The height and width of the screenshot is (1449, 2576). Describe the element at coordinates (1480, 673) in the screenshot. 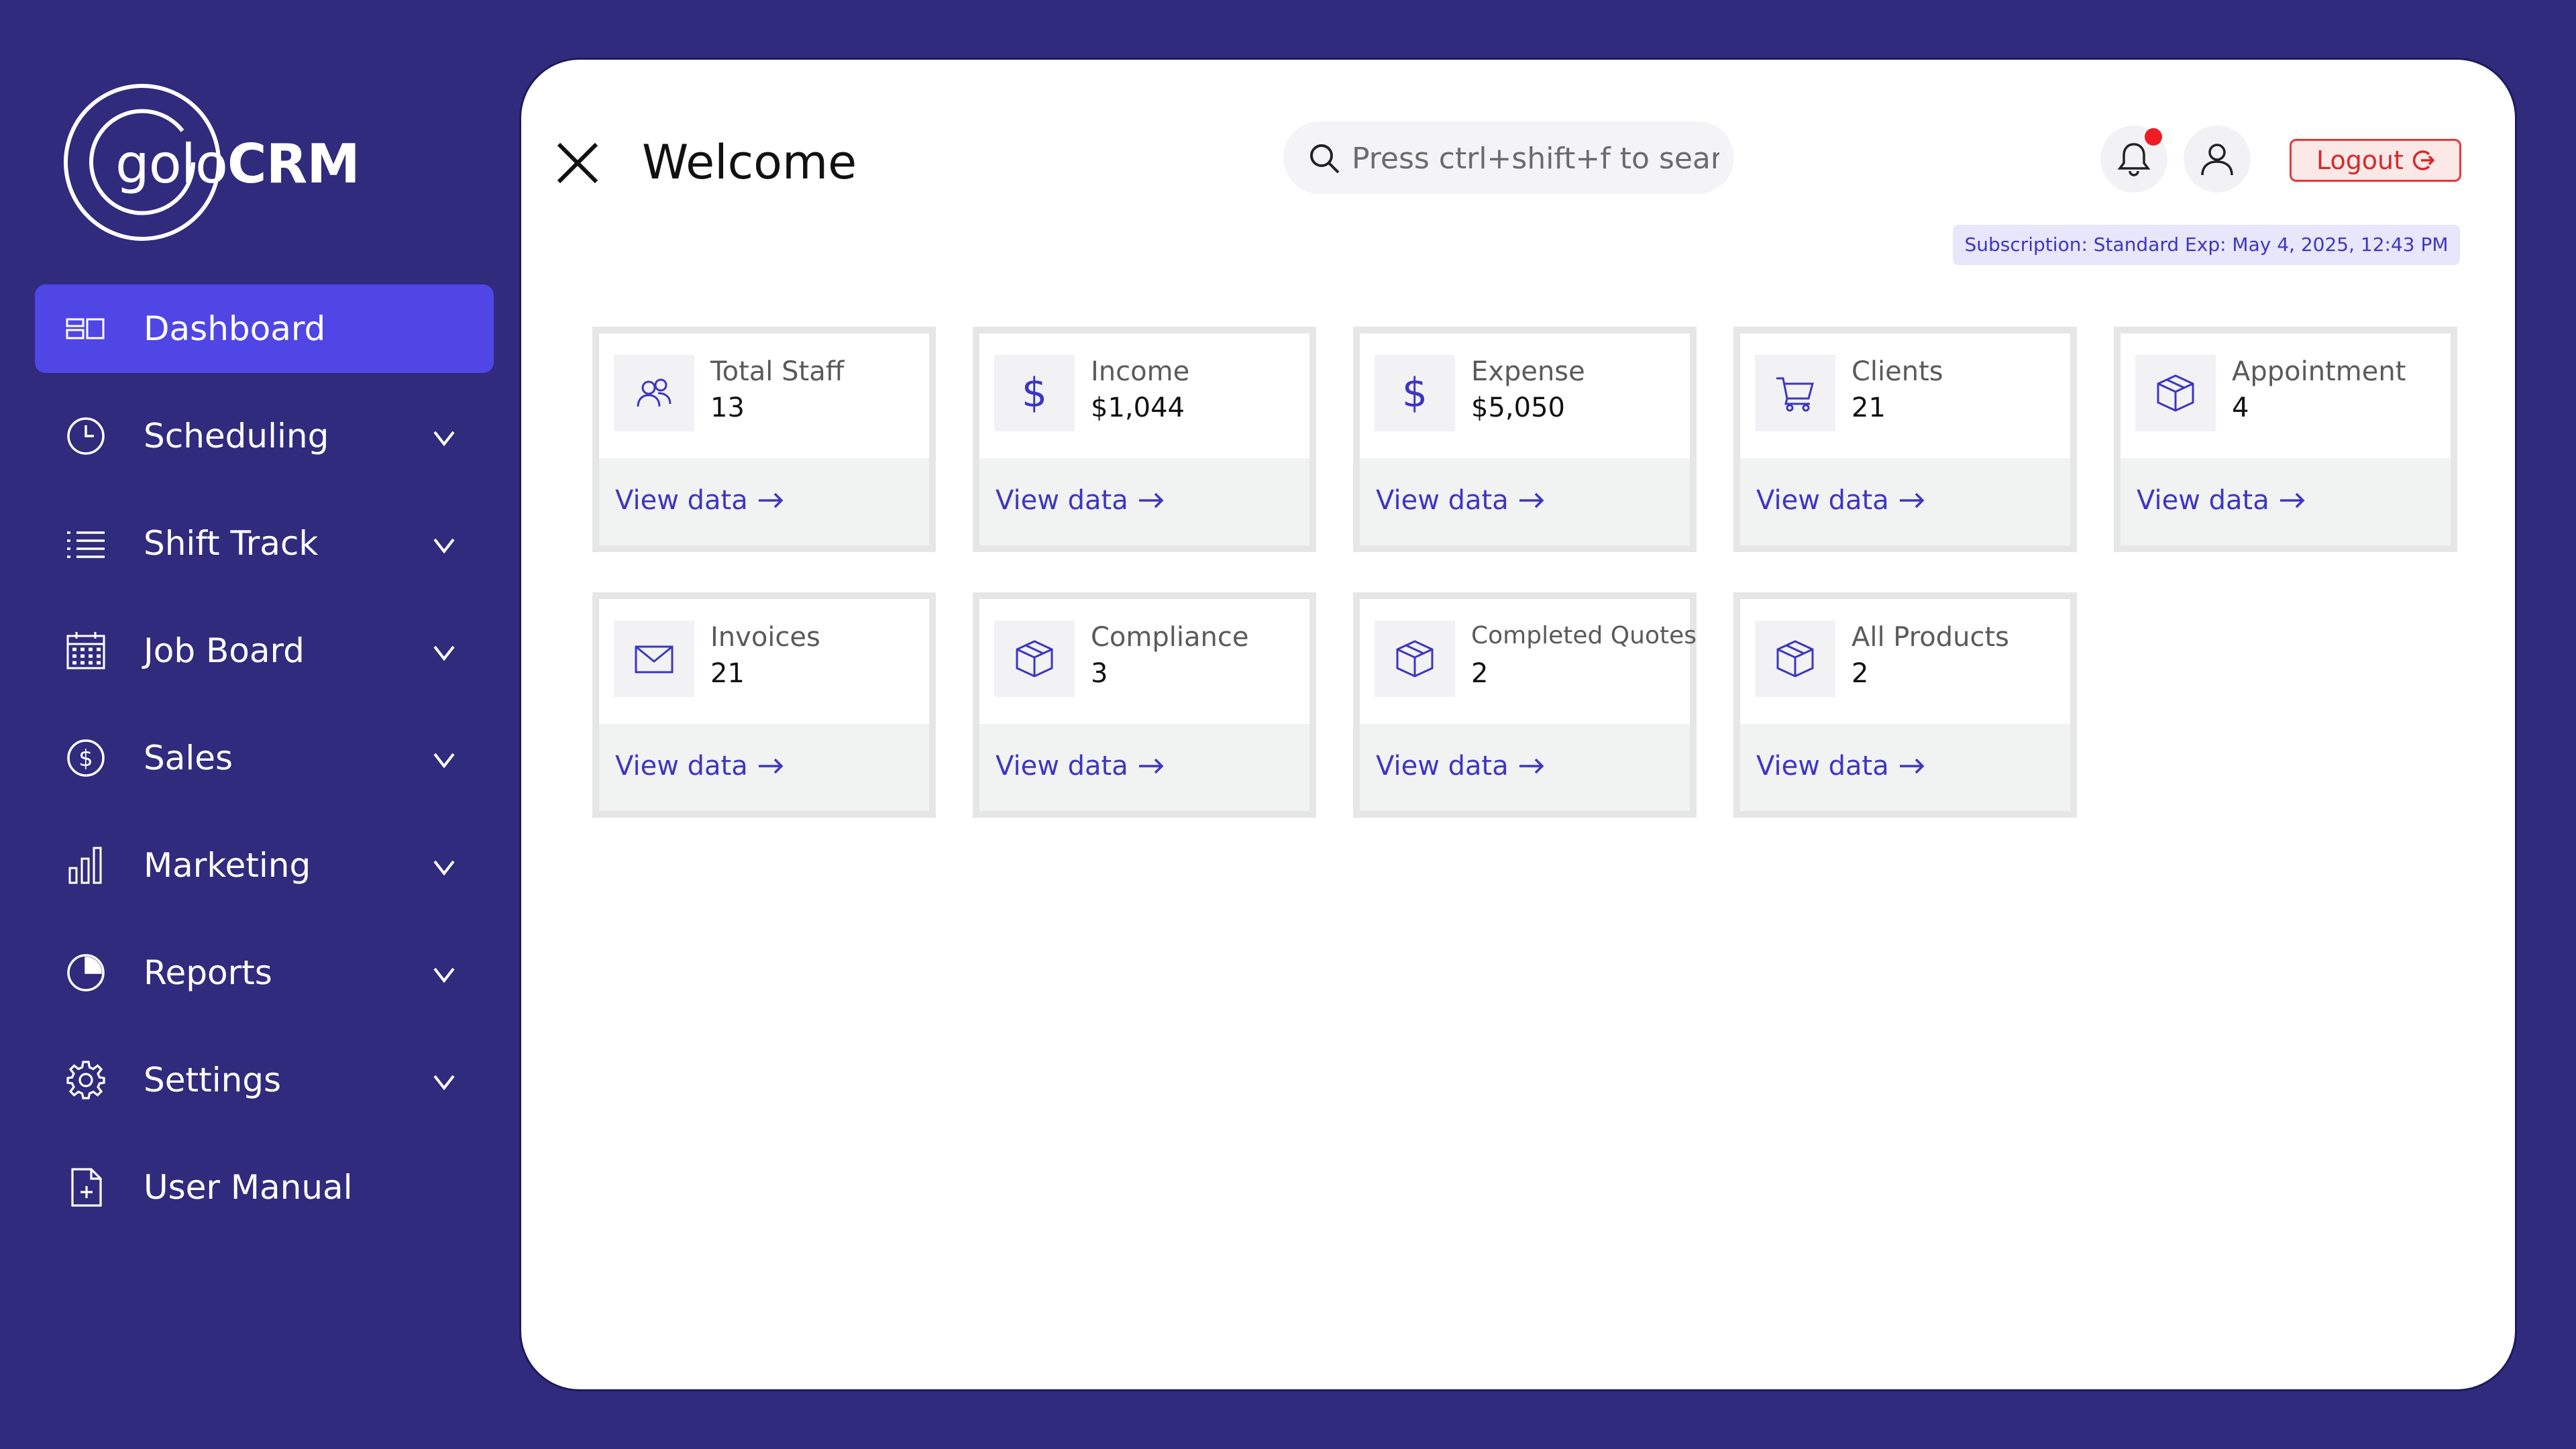

I see `card-value: 2` at that location.